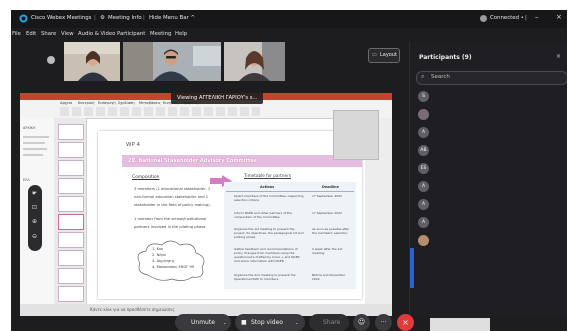 This screenshot has height=331, width=570. Describe the element at coordinates (171, 197) in the screenshot. I see `composition-line-2: non-formal education stakeholder and 1` at that location.